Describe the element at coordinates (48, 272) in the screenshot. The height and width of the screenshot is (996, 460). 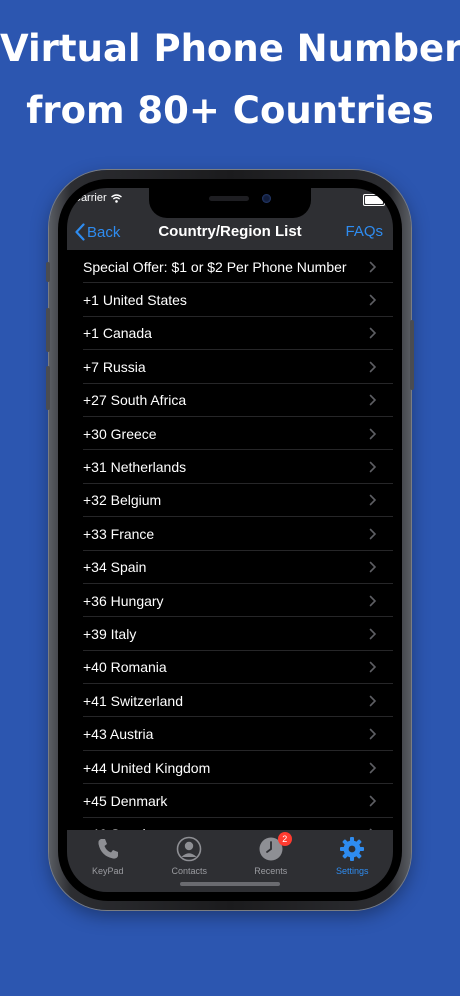
I see `mute-switch` at that location.